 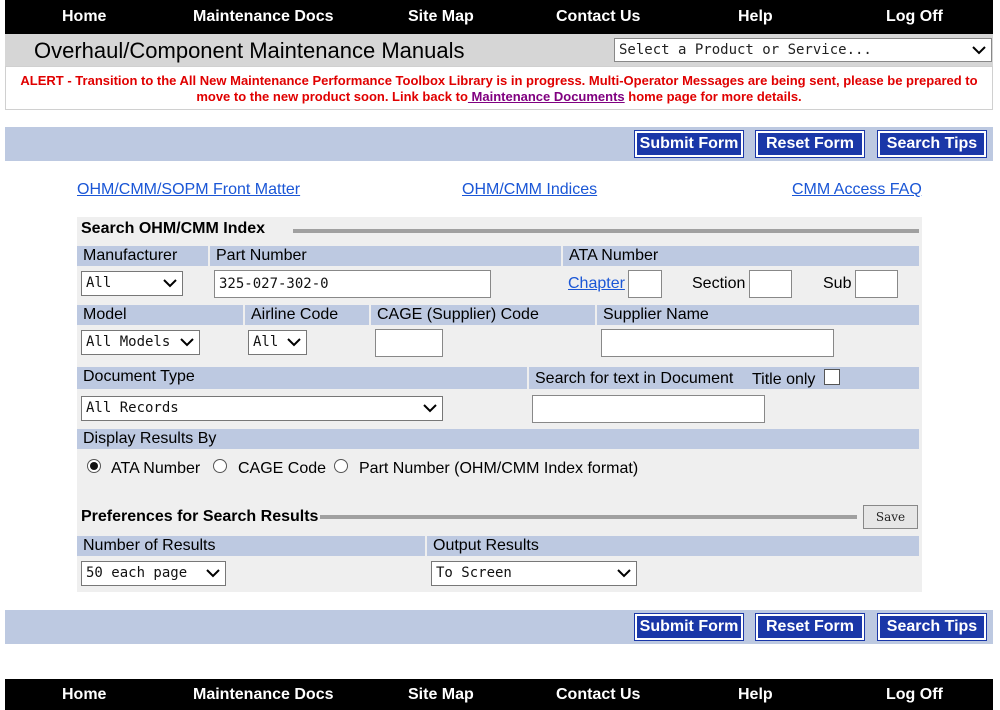 I want to click on document-type-header: Document Type, so click(x=302, y=378).